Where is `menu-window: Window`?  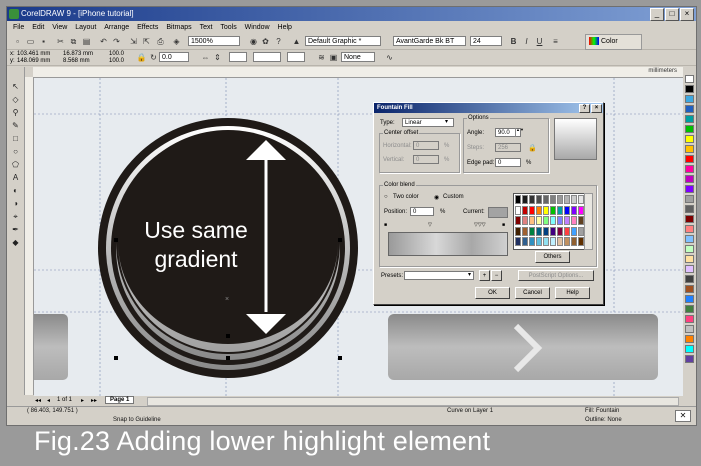 menu-window: Window is located at coordinates (257, 27).